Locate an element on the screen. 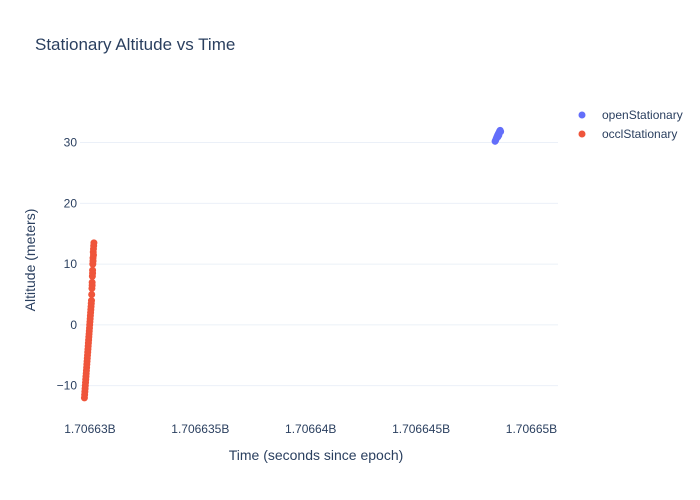 The width and height of the screenshot is (700, 500). x-tick-label: 1.70664B is located at coordinates (310, 429).